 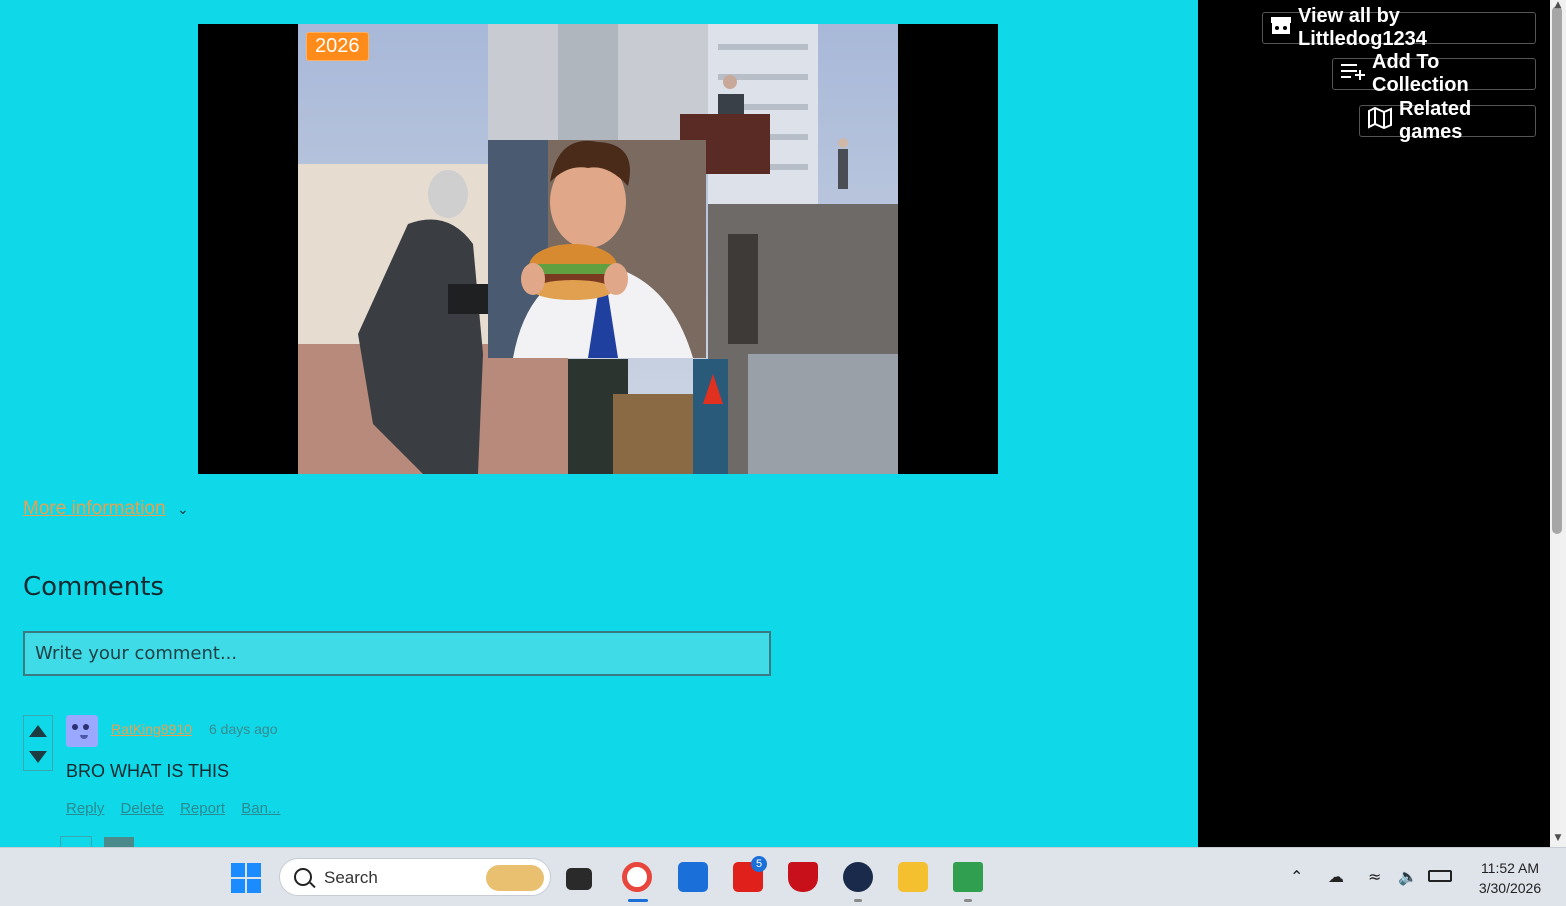 I want to click on comments-heading: Comments, so click(x=93, y=587).